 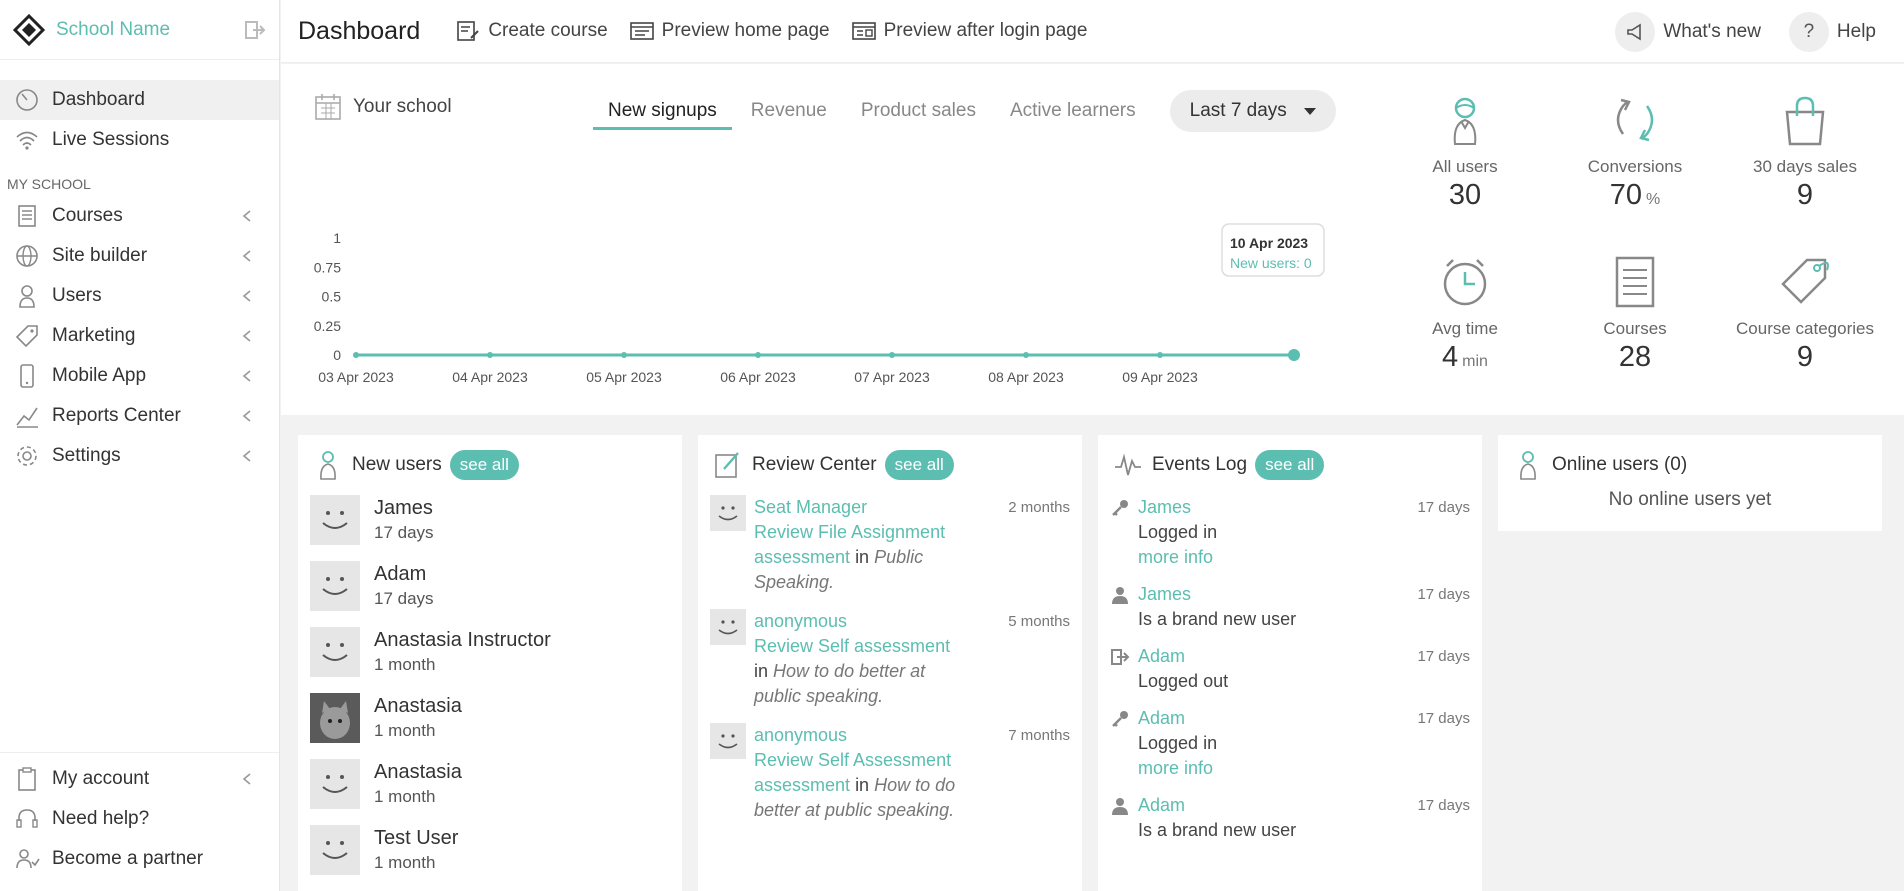 What do you see at coordinates (139, 859) in the screenshot?
I see `nav-item-become-partner: Become a partner` at bounding box center [139, 859].